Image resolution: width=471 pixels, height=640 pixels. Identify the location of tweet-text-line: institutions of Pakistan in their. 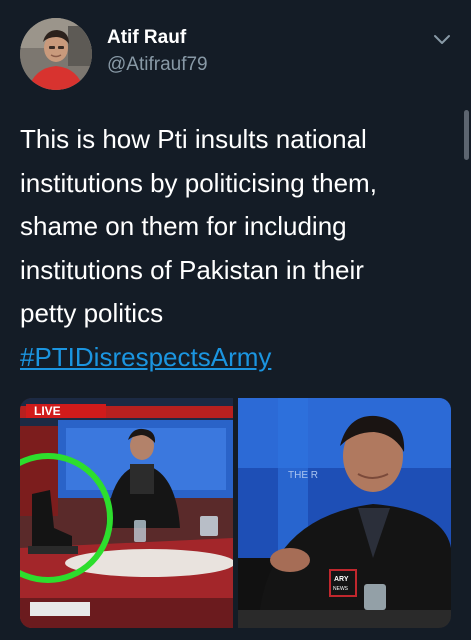
(192, 269).